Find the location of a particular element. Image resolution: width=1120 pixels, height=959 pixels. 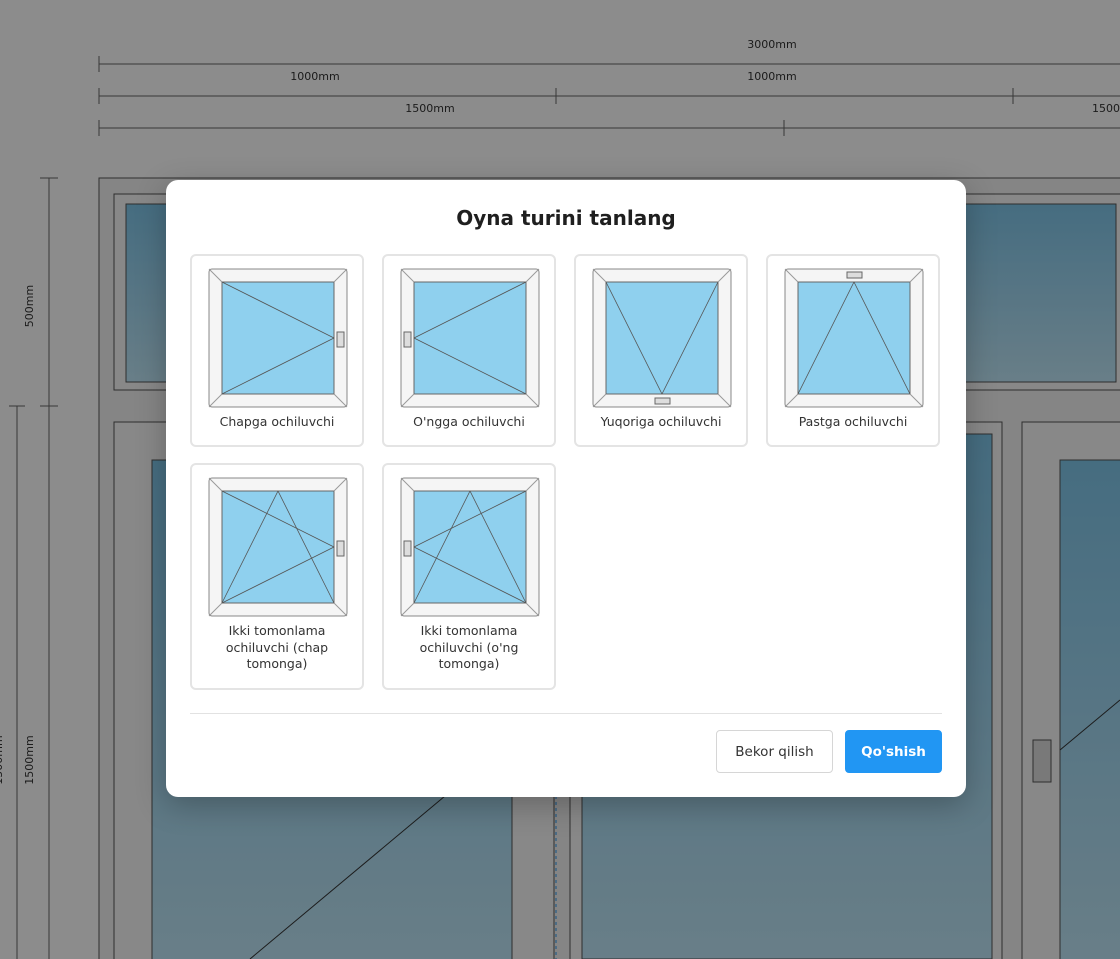

left-opening-window-icon is located at coordinates (278, 338).